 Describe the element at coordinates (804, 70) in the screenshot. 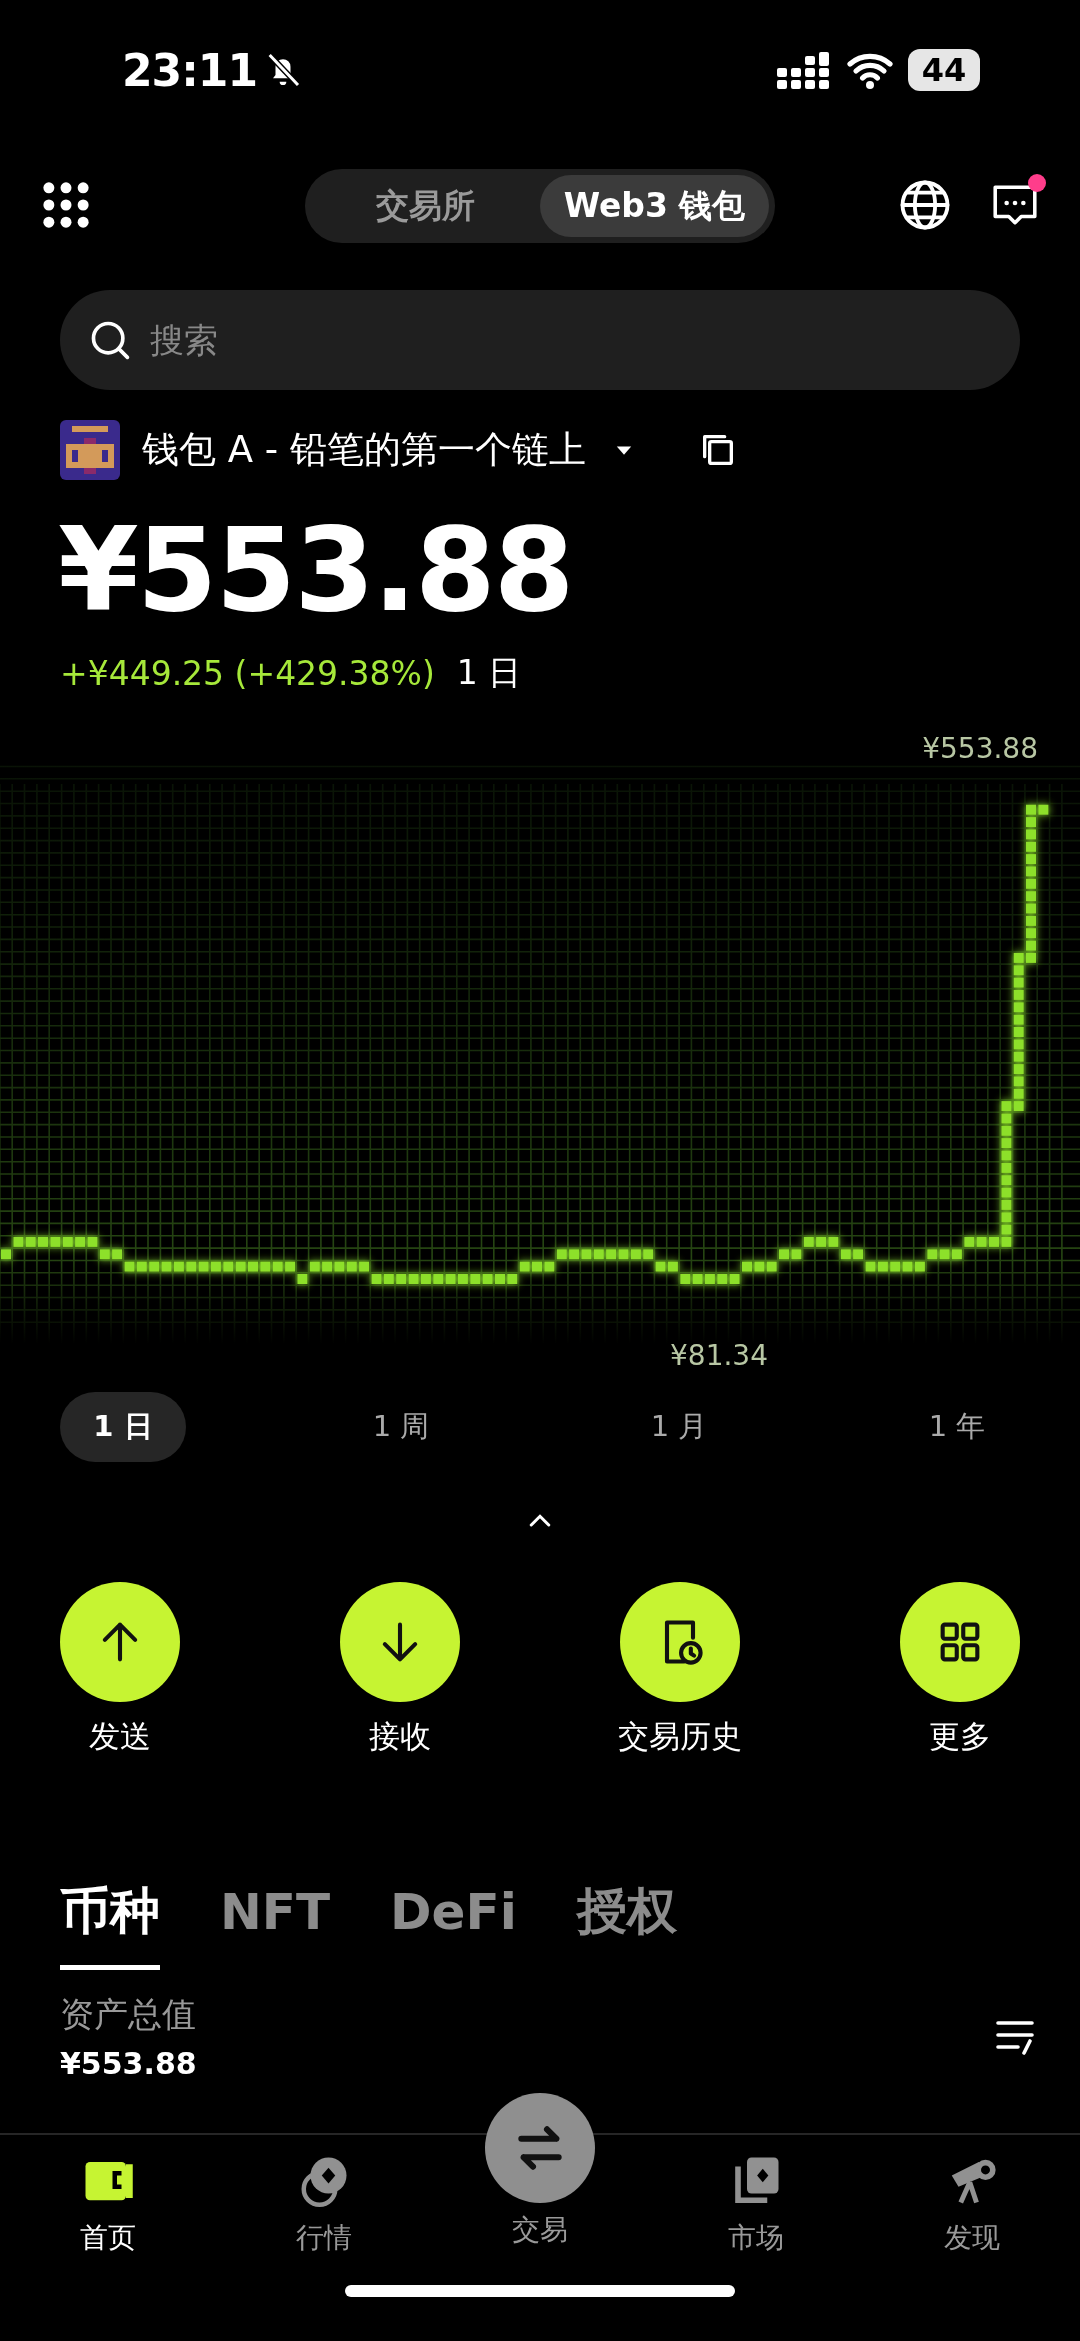

I see `signal-icon` at that location.